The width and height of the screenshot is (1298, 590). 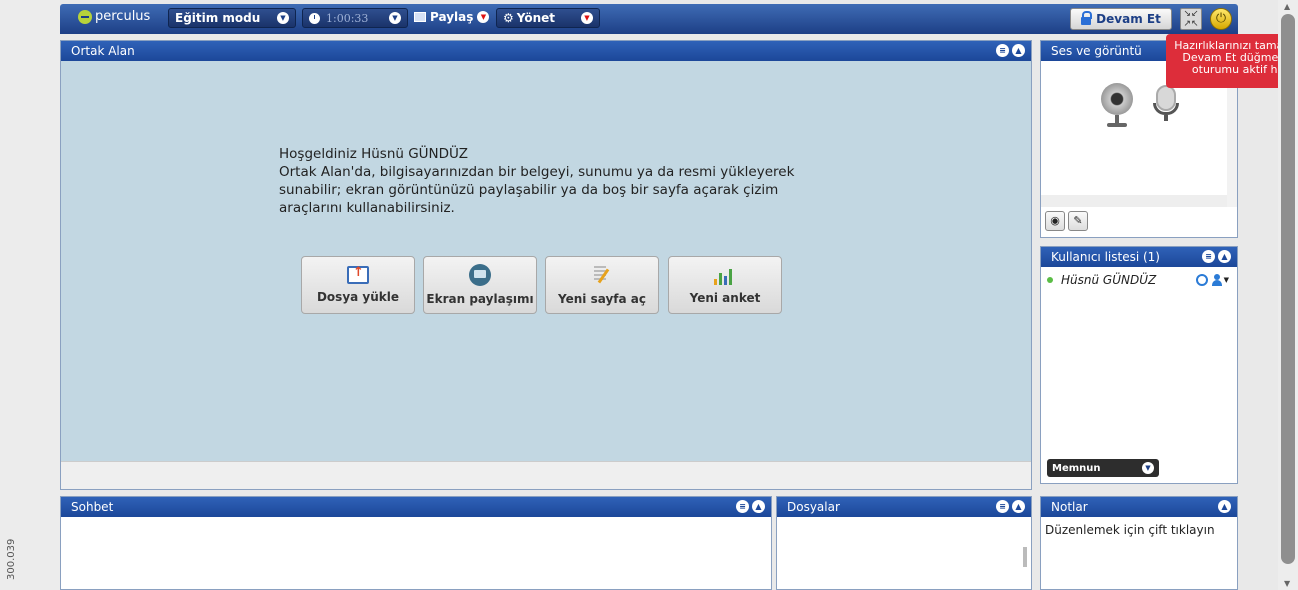 What do you see at coordinates (416, 507) in the screenshot?
I see `chat-header: Sohbet ≡ ▲` at bounding box center [416, 507].